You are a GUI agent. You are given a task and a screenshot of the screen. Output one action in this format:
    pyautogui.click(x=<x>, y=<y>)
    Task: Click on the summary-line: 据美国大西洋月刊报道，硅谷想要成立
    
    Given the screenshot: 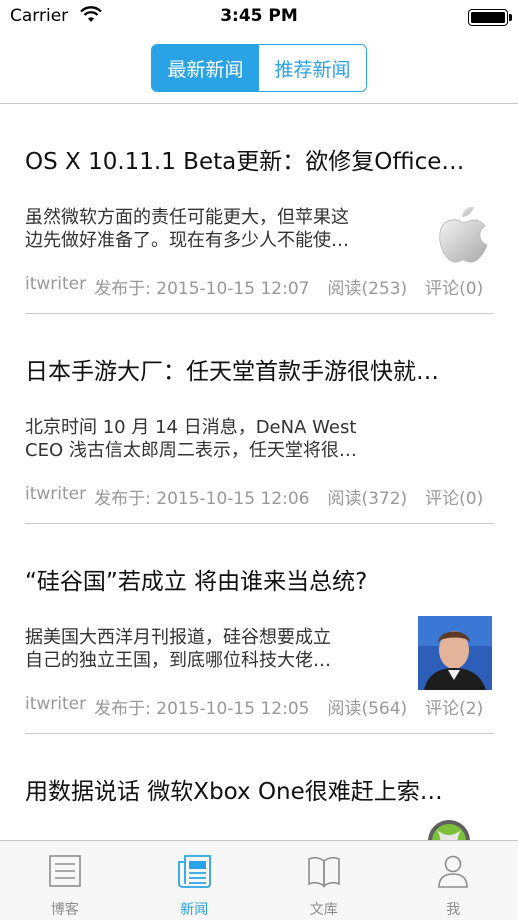 What is the action you would take?
    pyautogui.click(x=178, y=637)
    